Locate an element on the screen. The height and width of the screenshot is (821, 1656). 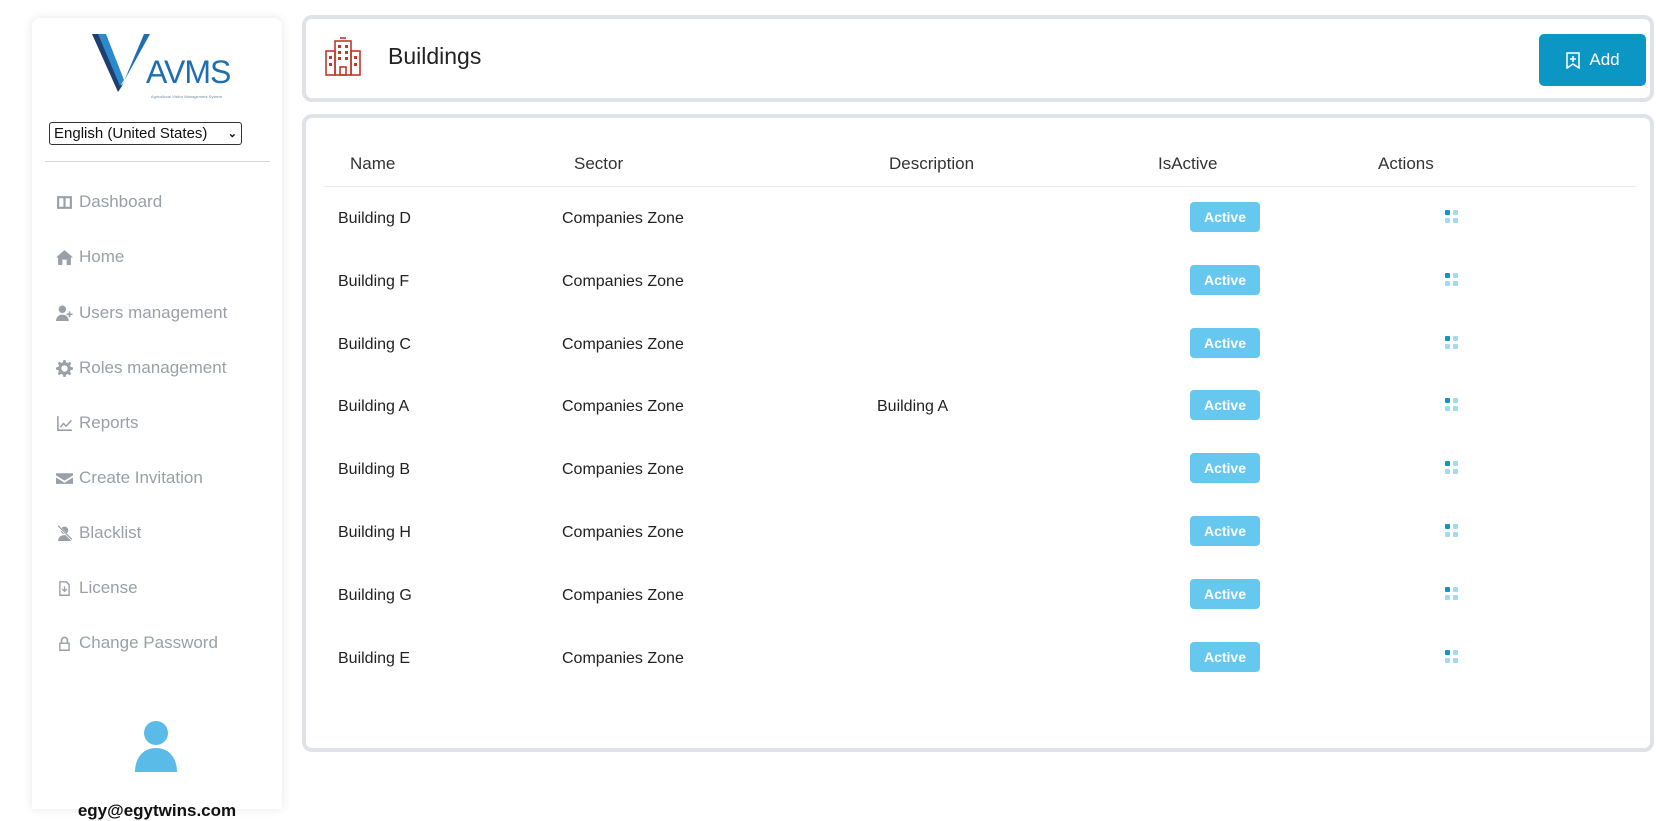
sidebar-item-blacklist: Blacklist is located at coordinates (98, 533).